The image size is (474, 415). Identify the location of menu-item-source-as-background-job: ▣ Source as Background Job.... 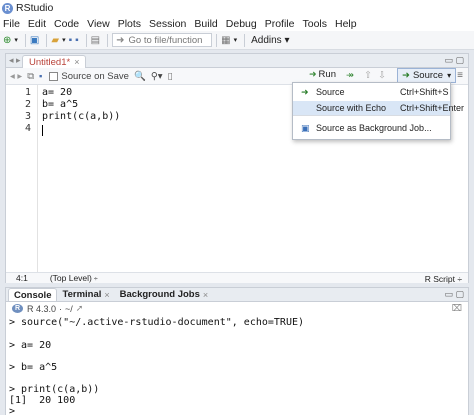
(371, 128).